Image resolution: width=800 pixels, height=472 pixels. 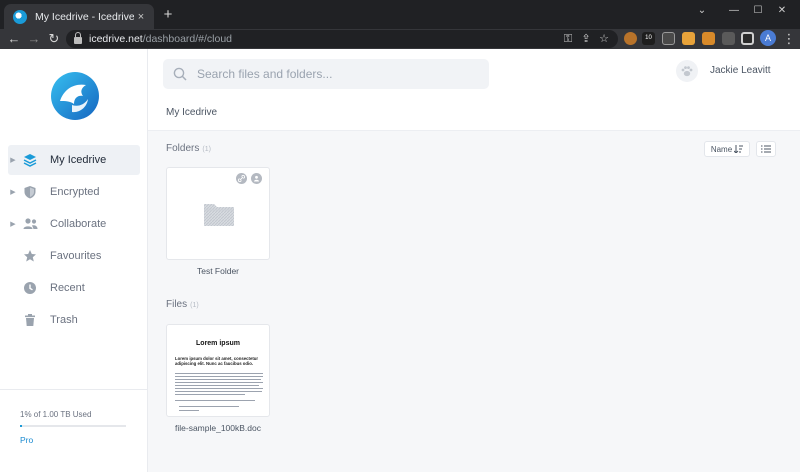 I want to click on folders-title-text: Folders, so click(x=183, y=148).